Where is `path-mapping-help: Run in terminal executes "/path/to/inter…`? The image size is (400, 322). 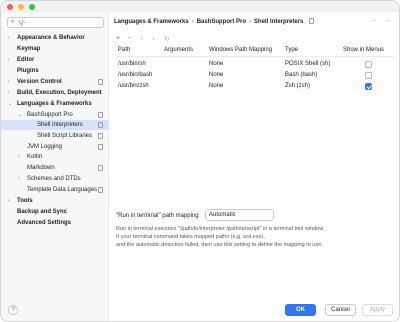 path-mapping-help: Run in terminal executes "/path/to/inter… is located at coordinates (255, 237).